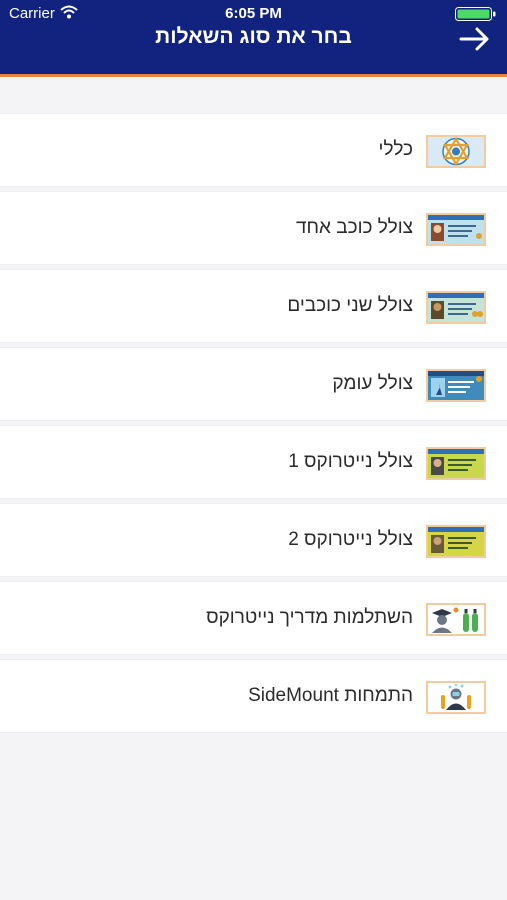  I want to click on page-title: בחר את סוג השאלות, so click(253, 36).